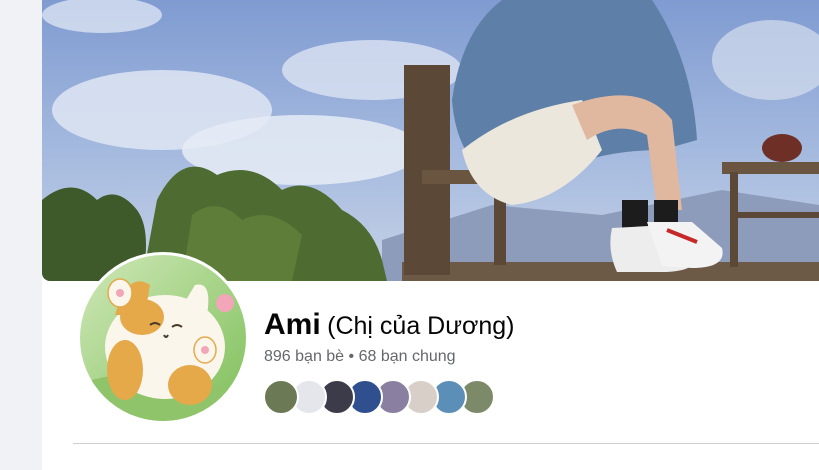 This screenshot has height=470, width=819. I want to click on profile-nickname: (Chị của Dương), so click(421, 326).